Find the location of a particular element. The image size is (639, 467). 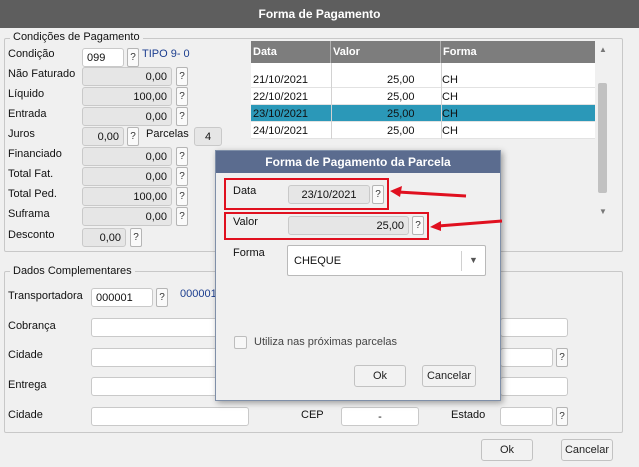

liquido-label: Líquido is located at coordinates (26, 94).